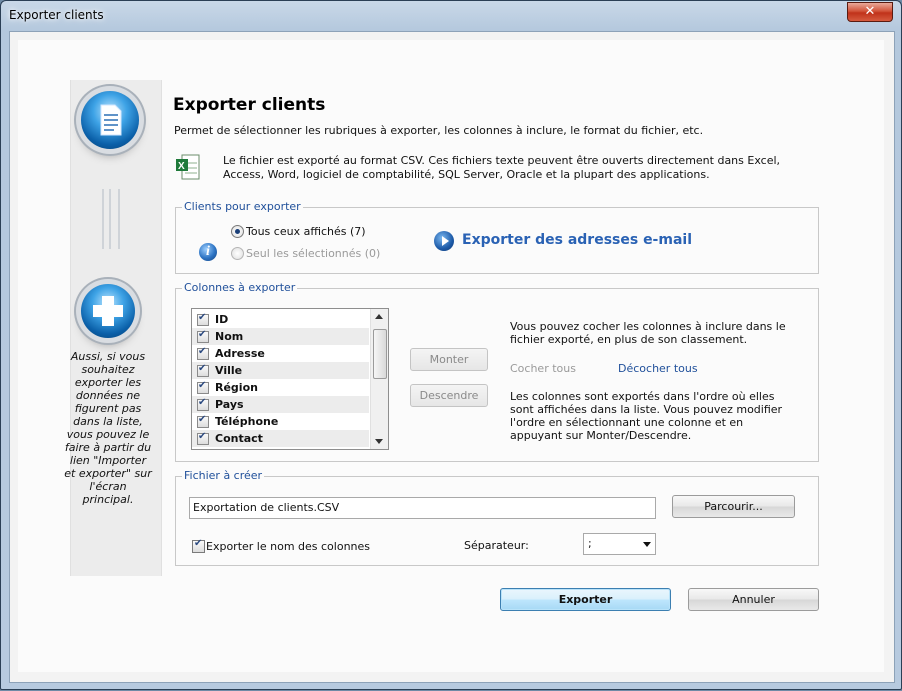  What do you see at coordinates (577, 240) in the screenshot?
I see `export-emails-link: Exporter des adresses e-mail` at bounding box center [577, 240].